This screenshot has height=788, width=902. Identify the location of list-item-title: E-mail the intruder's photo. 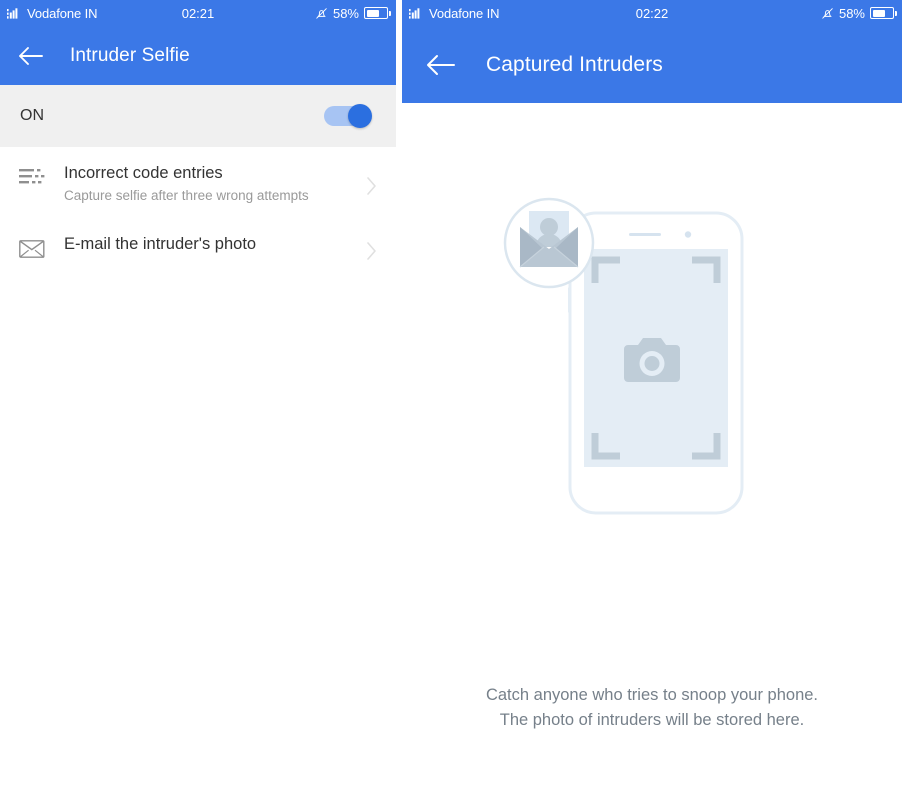
(160, 244).